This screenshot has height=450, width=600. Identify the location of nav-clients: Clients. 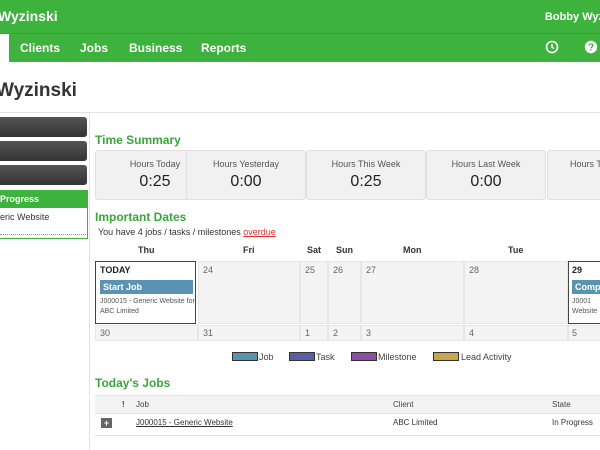
(40, 48).